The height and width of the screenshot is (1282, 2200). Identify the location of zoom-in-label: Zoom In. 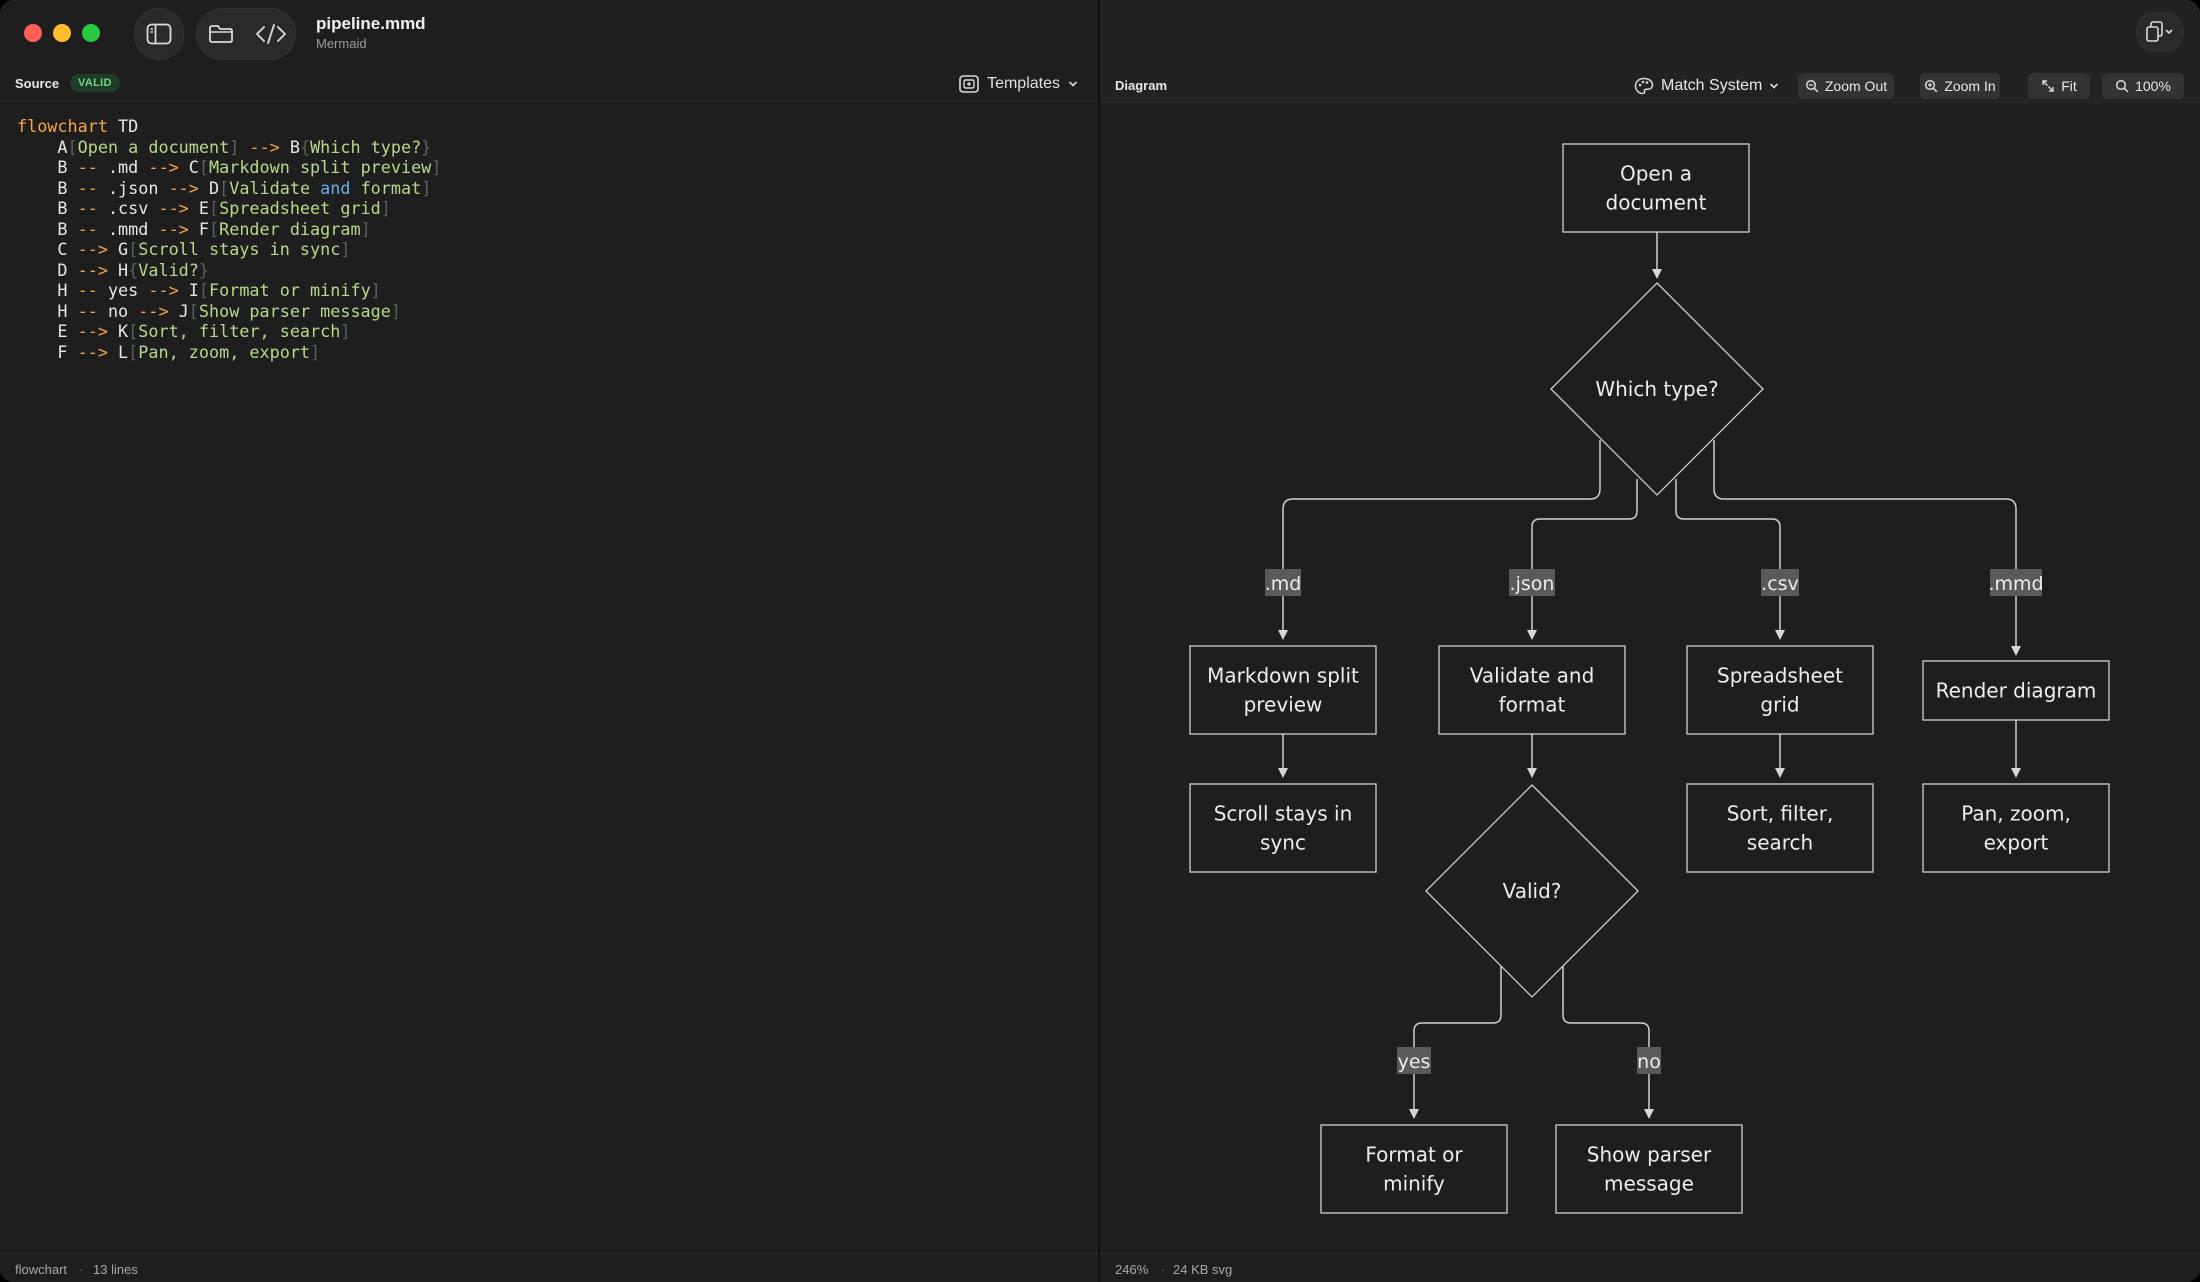
(1970, 86).